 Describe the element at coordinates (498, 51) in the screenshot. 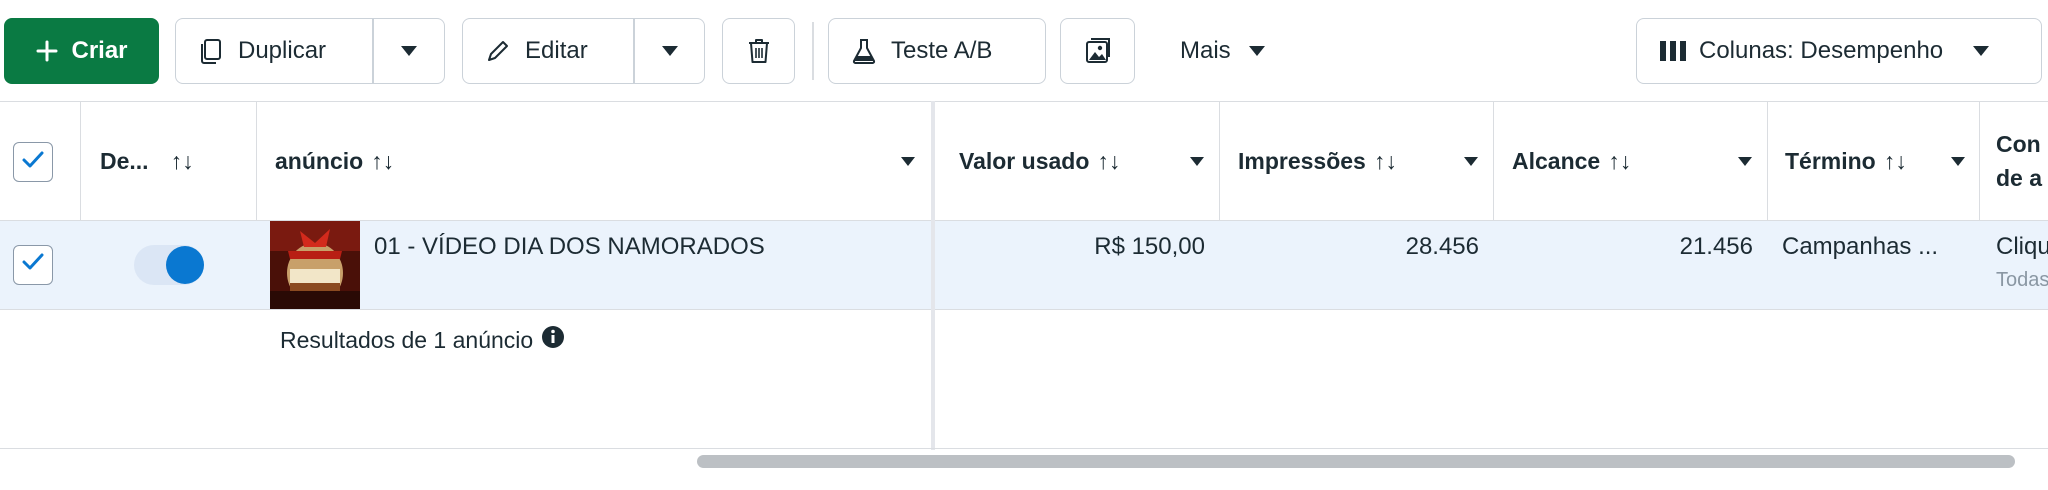

I see `pencil-icon` at that location.